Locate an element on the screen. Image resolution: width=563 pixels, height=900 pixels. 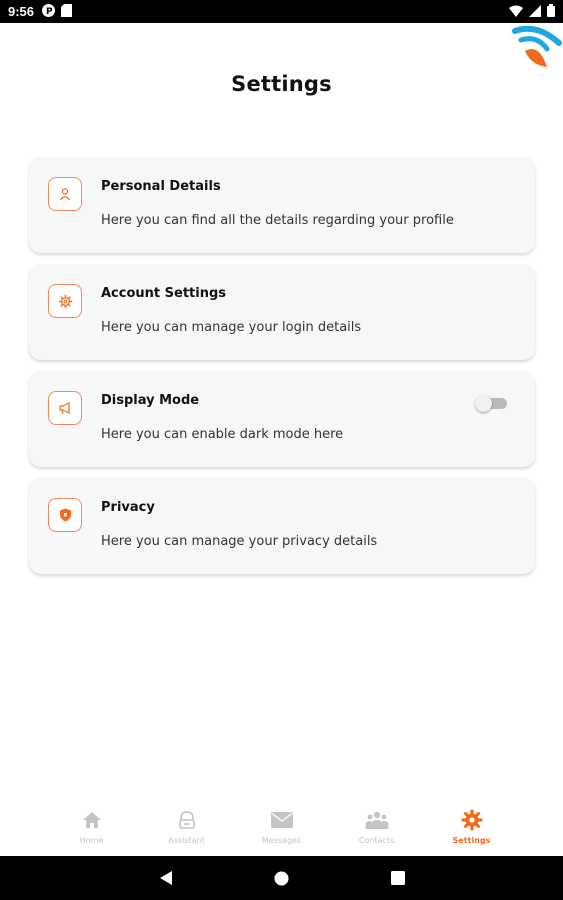
status-bar: 9:56 P is located at coordinates (281, 11).